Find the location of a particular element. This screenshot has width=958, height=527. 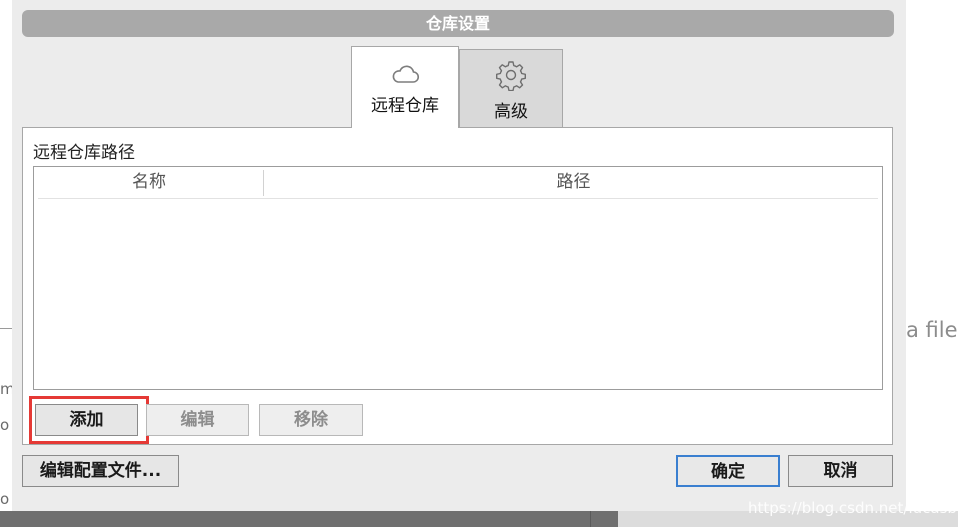

background-window-left is located at coordinates (6, 263).